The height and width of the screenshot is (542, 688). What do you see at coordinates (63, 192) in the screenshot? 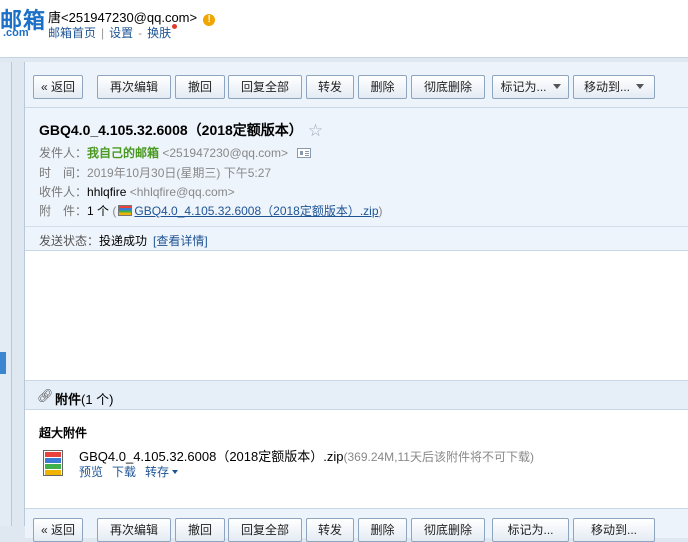
I see `to-label: 收件人：` at bounding box center [63, 192].